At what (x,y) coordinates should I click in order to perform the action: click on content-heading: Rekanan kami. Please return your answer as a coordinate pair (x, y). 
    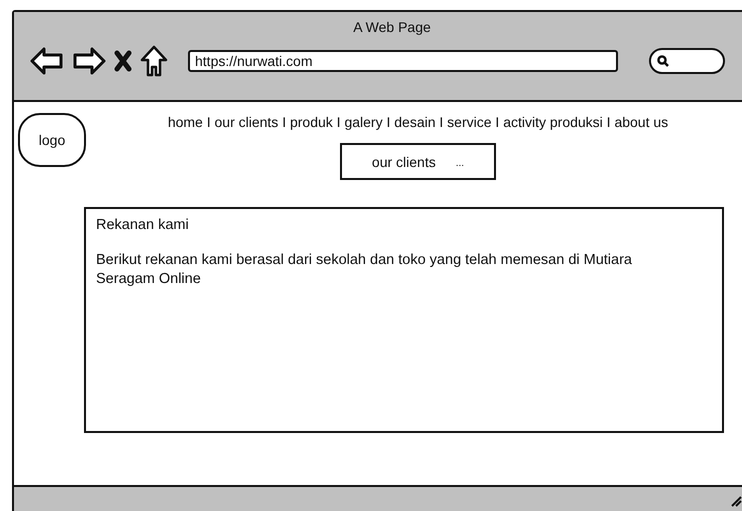
    Looking at the image, I should click on (143, 225).